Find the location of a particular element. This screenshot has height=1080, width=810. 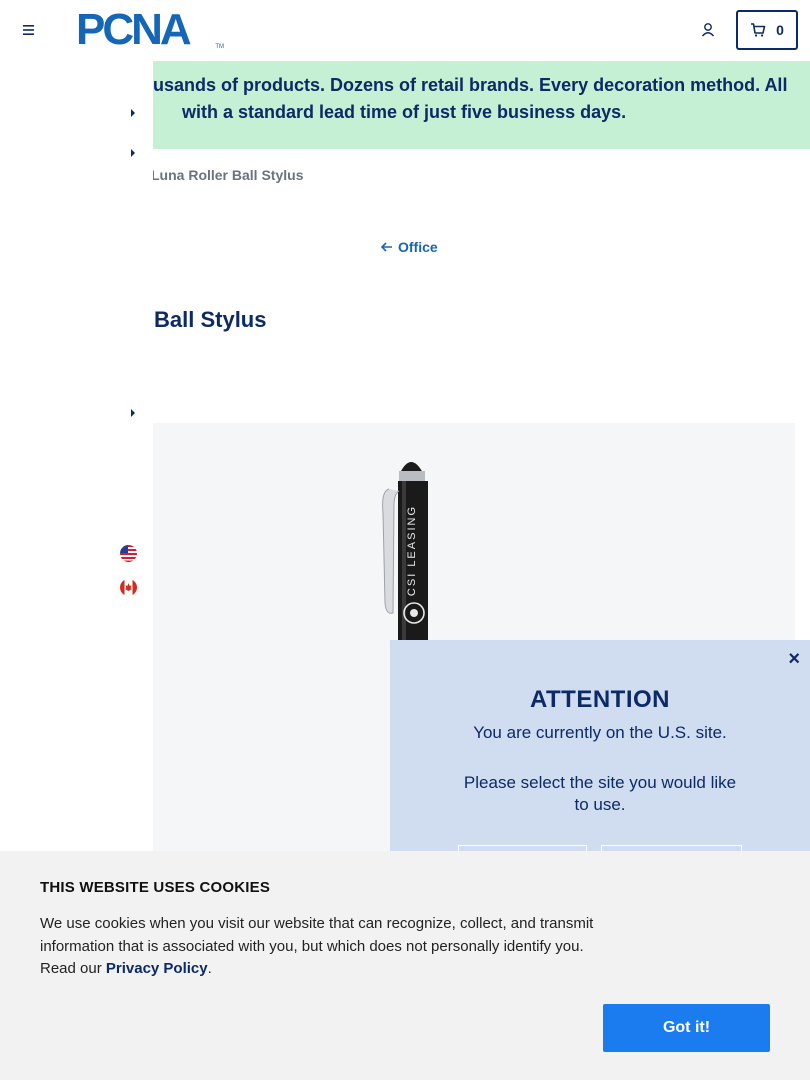

privacy-policy-link: Privacy Policy is located at coordinates (157, 968).